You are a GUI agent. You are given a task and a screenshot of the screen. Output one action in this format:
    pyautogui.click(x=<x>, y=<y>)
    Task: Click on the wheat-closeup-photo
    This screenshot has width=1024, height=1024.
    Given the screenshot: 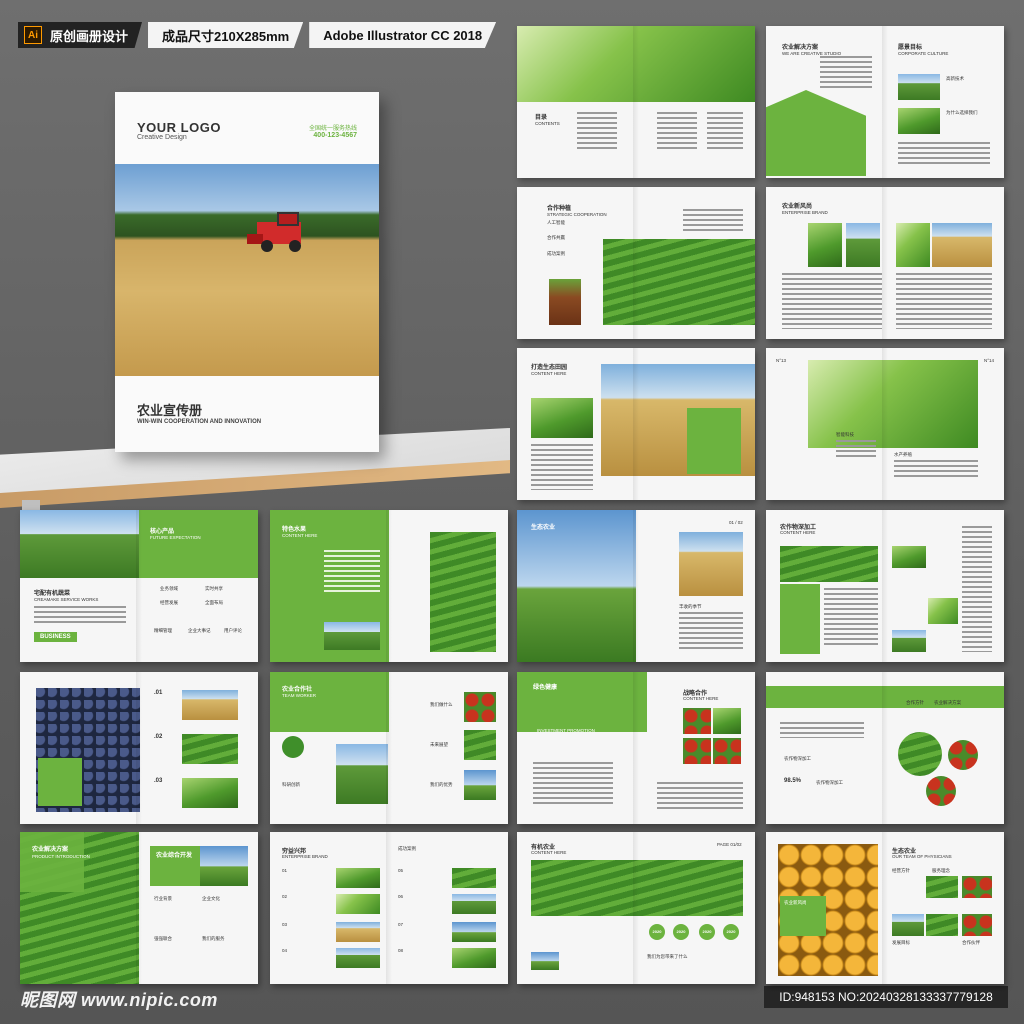 What is the action you would take?
    pyautogui.click(x=893, y=404)
    